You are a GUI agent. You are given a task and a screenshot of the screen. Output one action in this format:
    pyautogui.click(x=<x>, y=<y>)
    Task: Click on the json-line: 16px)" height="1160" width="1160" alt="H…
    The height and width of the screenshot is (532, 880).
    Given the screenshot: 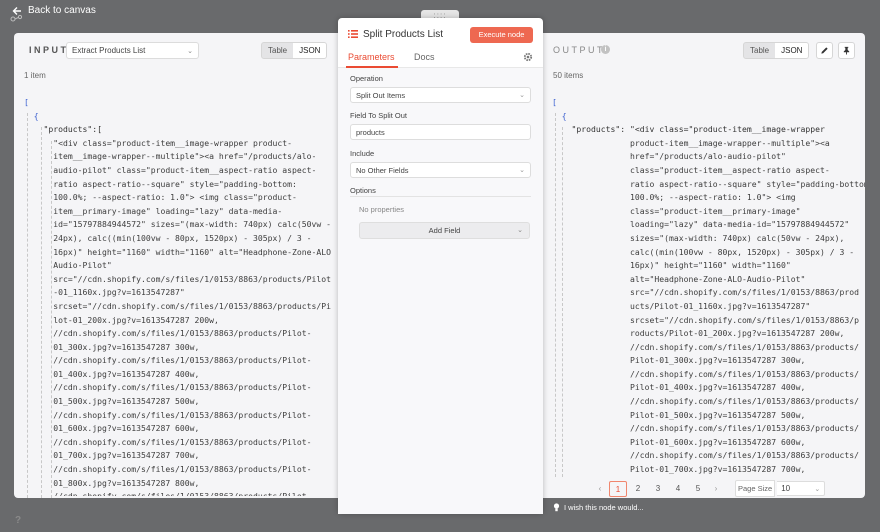 What is the action you would take?
    pyautogui.click(x=177, y=251)
    